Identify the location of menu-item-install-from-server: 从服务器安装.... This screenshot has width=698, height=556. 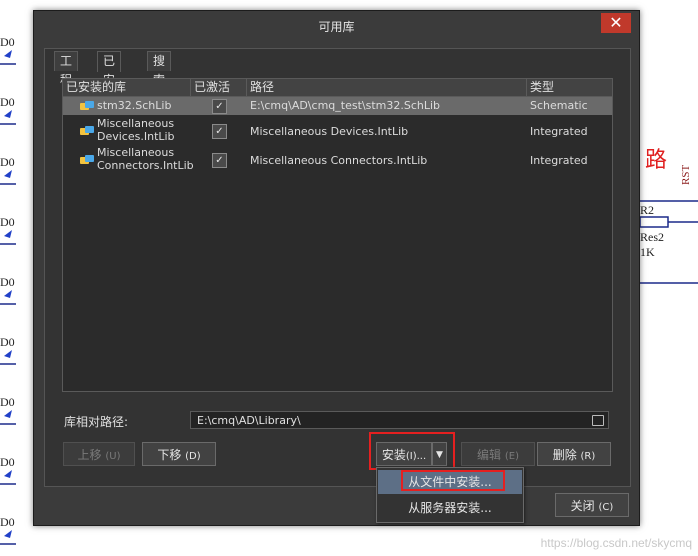
(450, 508).